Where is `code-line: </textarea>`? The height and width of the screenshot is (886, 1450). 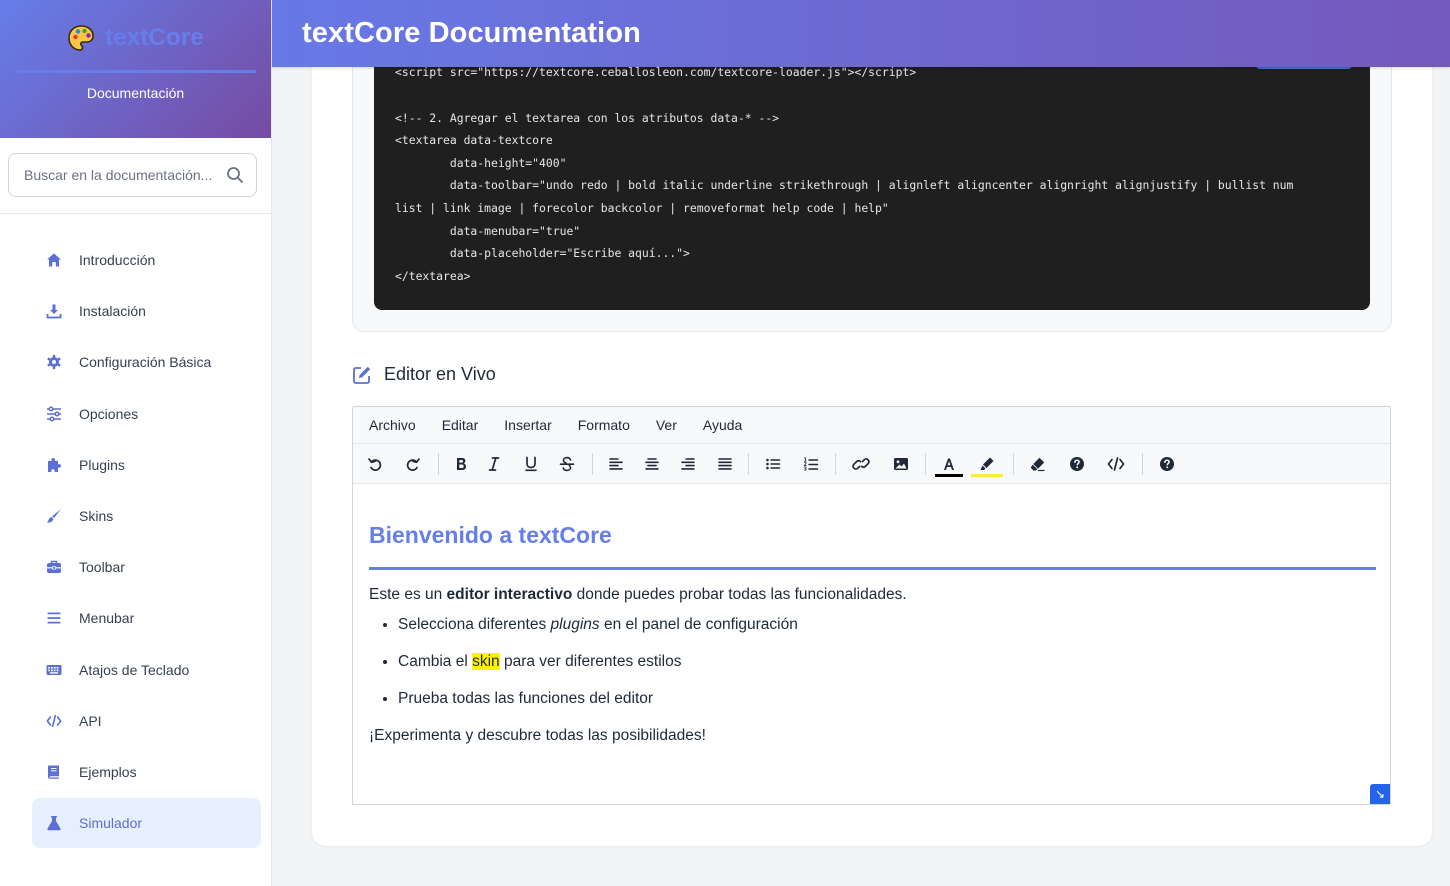
code-line: </textarea> is located at coordinates (433, 276).